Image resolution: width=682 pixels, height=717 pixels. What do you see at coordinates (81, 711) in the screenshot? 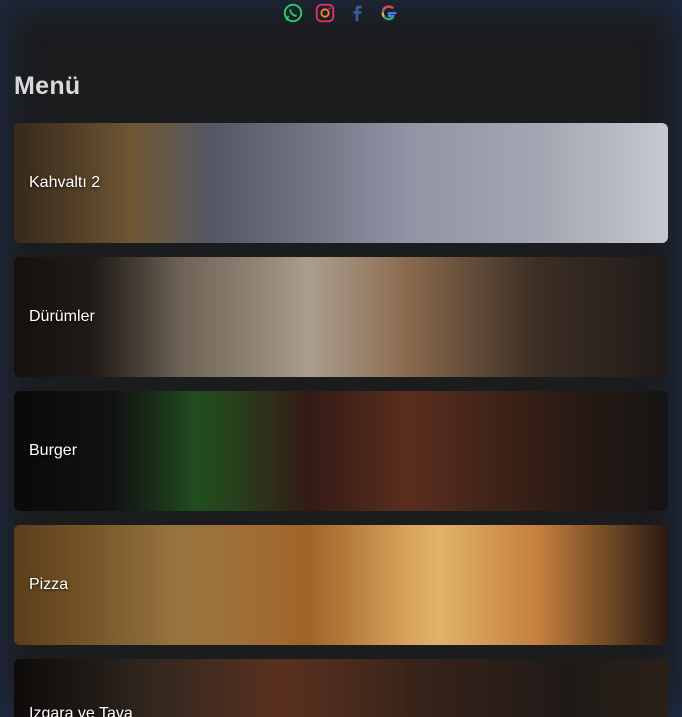
I see `category-label: Izgara ve Tava` at bounding box center [81, 711].